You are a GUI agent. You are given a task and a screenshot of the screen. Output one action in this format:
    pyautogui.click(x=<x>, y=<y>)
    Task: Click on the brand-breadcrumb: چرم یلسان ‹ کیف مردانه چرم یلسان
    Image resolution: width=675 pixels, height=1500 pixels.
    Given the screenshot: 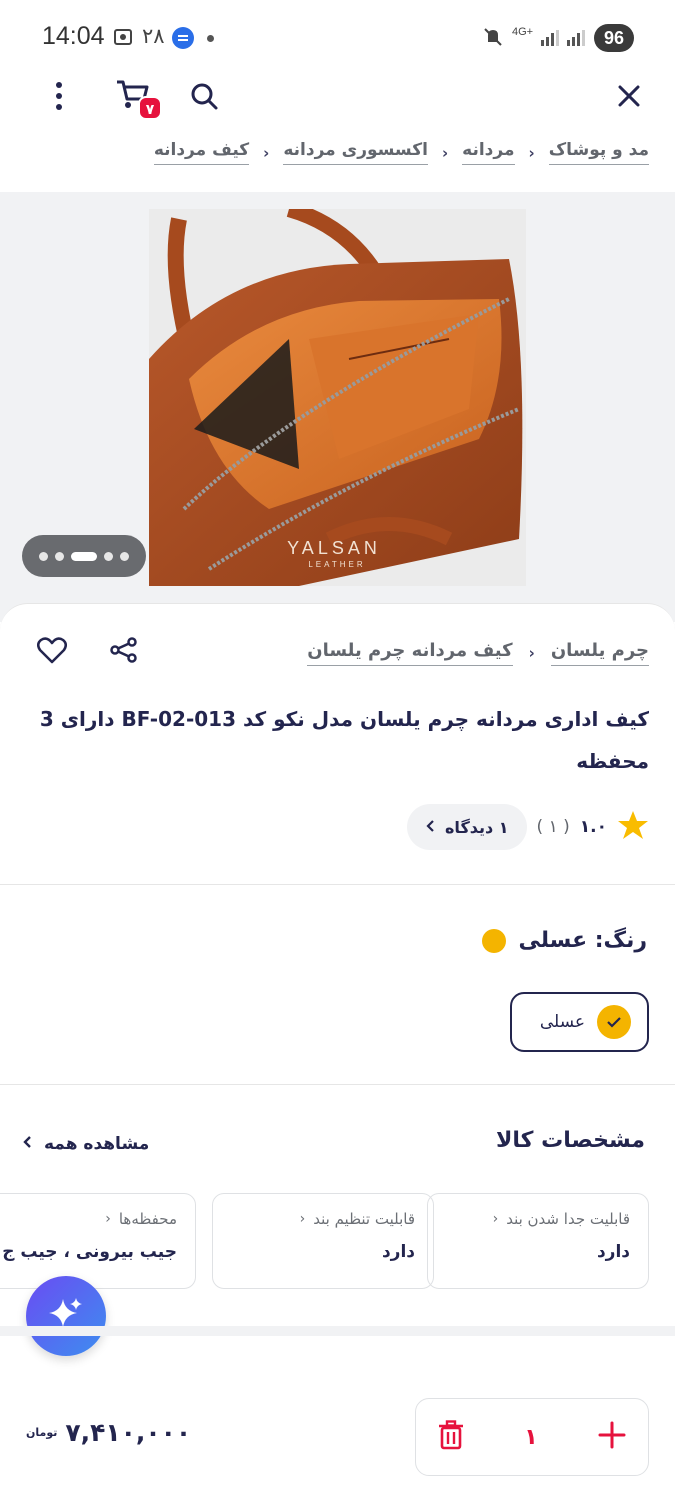 What is the action you would take?
    pyautogui.click(x=478, y=653)
    